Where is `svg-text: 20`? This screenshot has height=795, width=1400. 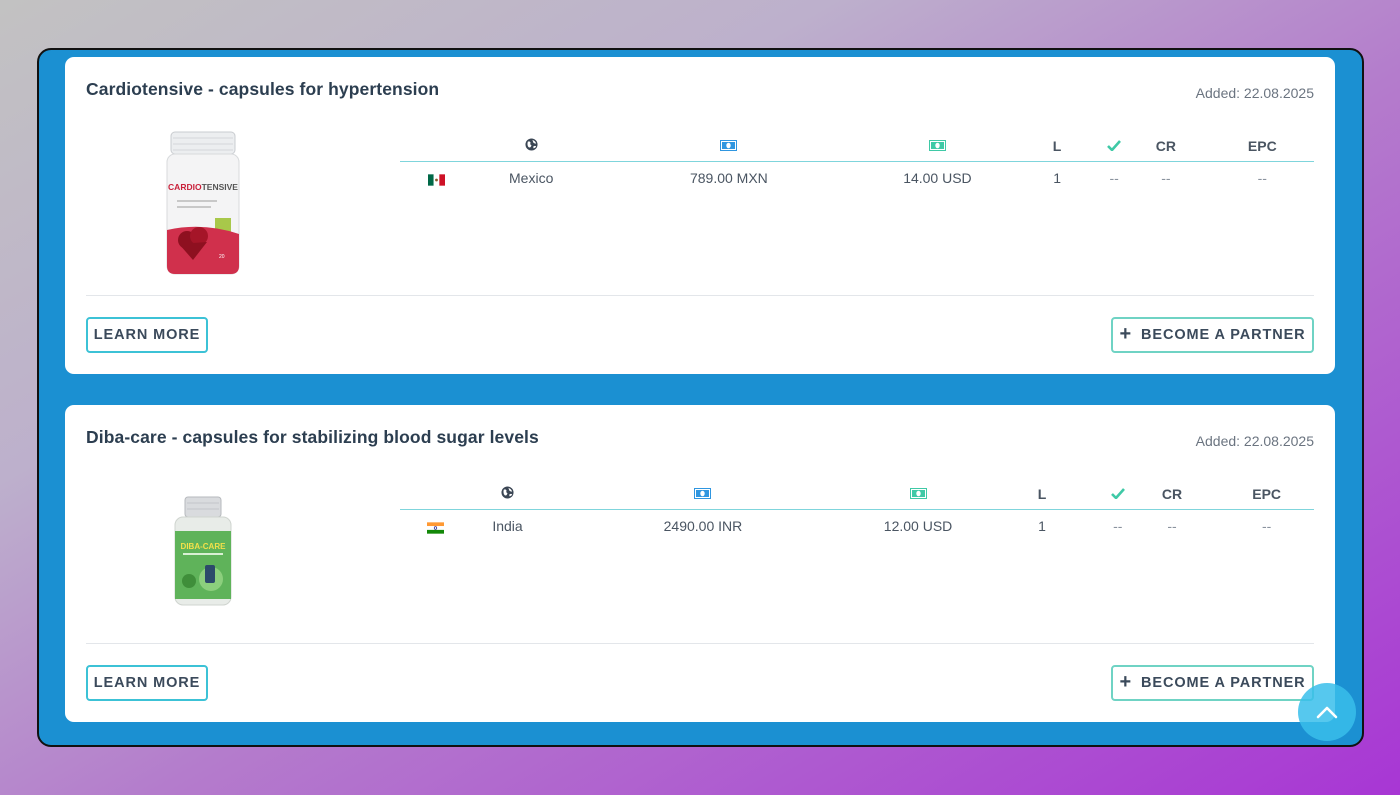
svg-text: 20 is located at coordinates (222, 257).